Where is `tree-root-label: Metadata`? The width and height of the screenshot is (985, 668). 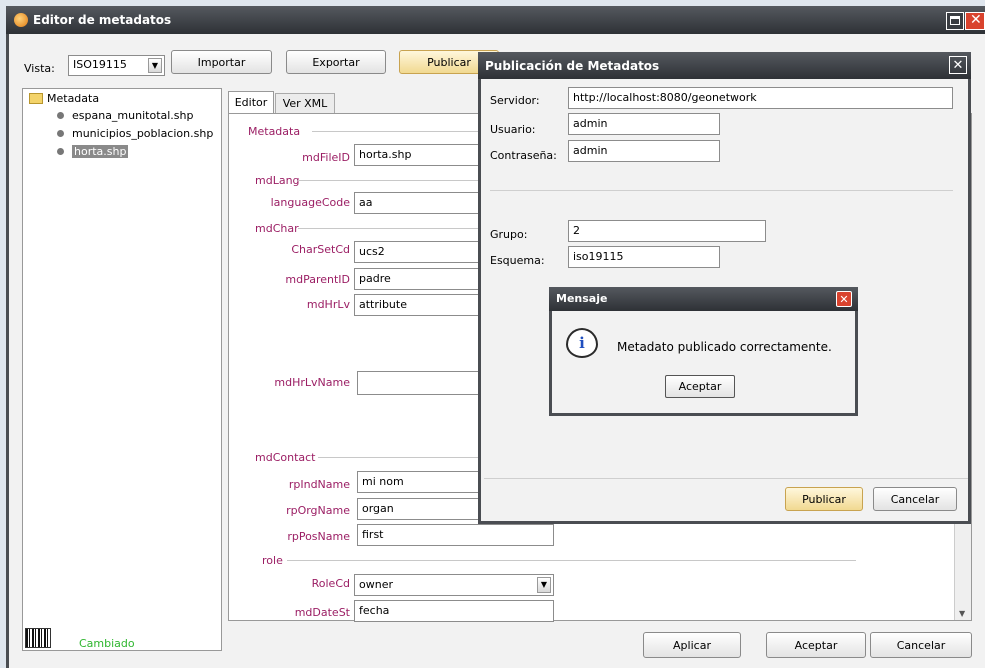
tree-root-label: Metadata is located at coordinates (73, 98).